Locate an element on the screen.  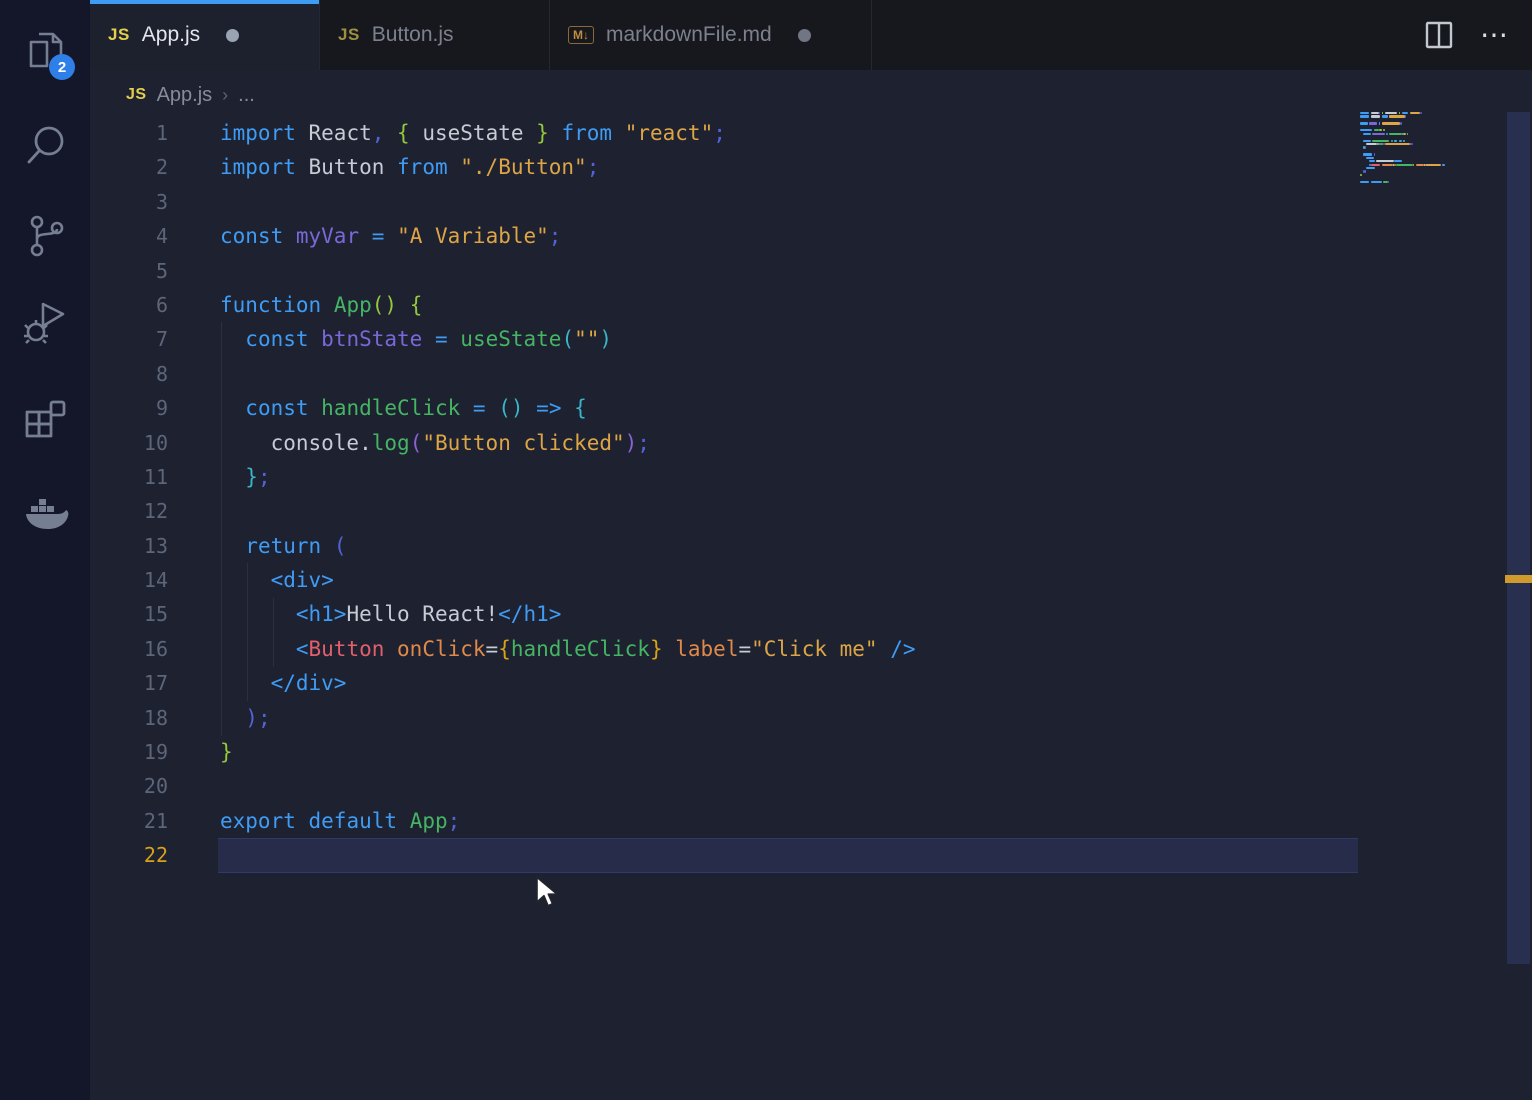
code-line: 6 function App() { is located at coordinates (797, 305).